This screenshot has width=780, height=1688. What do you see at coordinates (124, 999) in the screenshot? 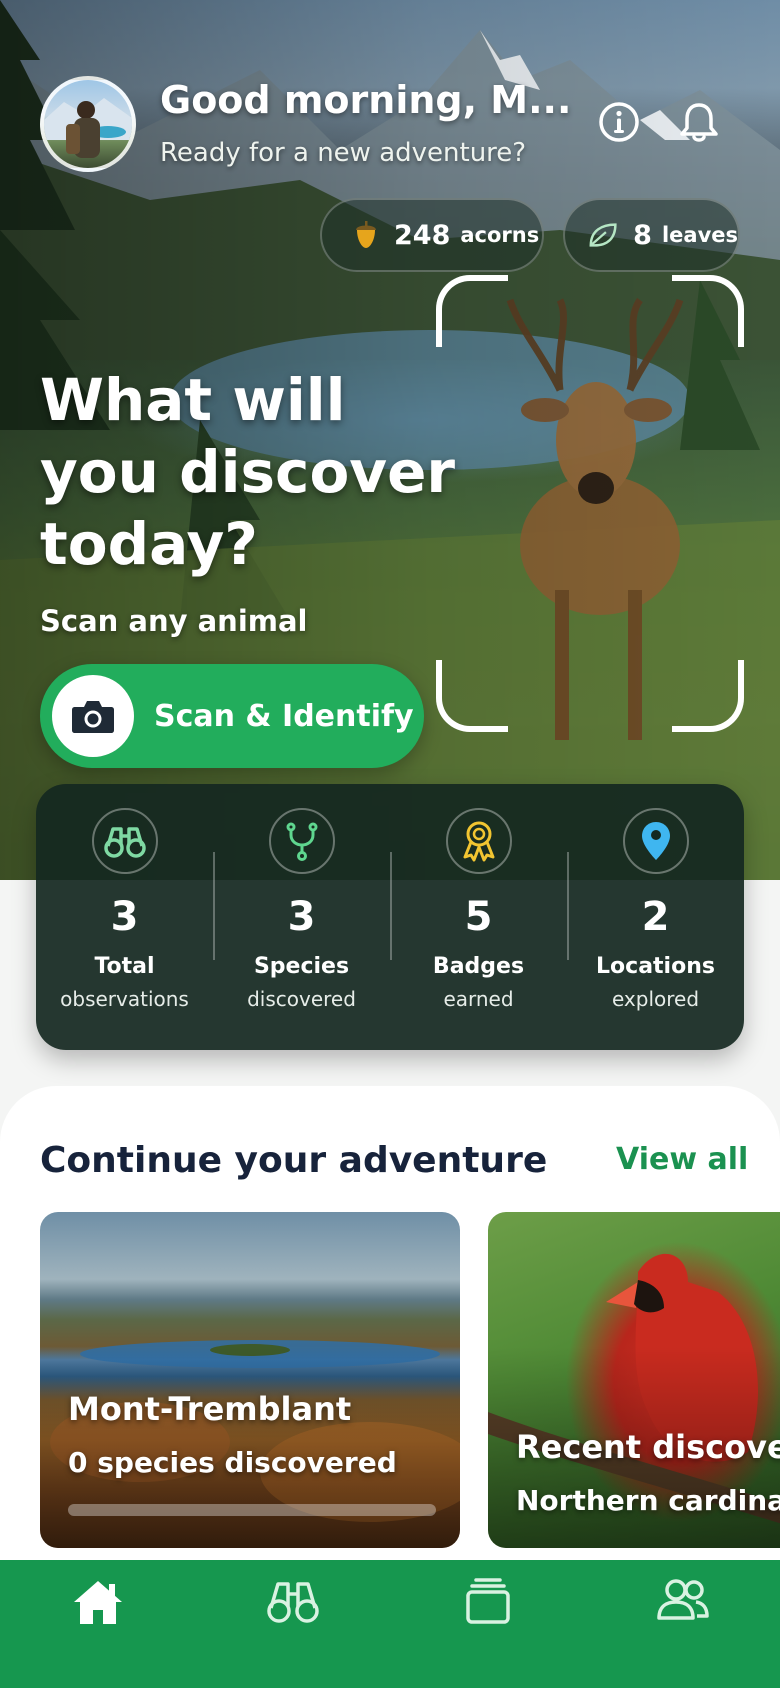
I see `stat-sublabel: observations` at bounding box center [124, 999].